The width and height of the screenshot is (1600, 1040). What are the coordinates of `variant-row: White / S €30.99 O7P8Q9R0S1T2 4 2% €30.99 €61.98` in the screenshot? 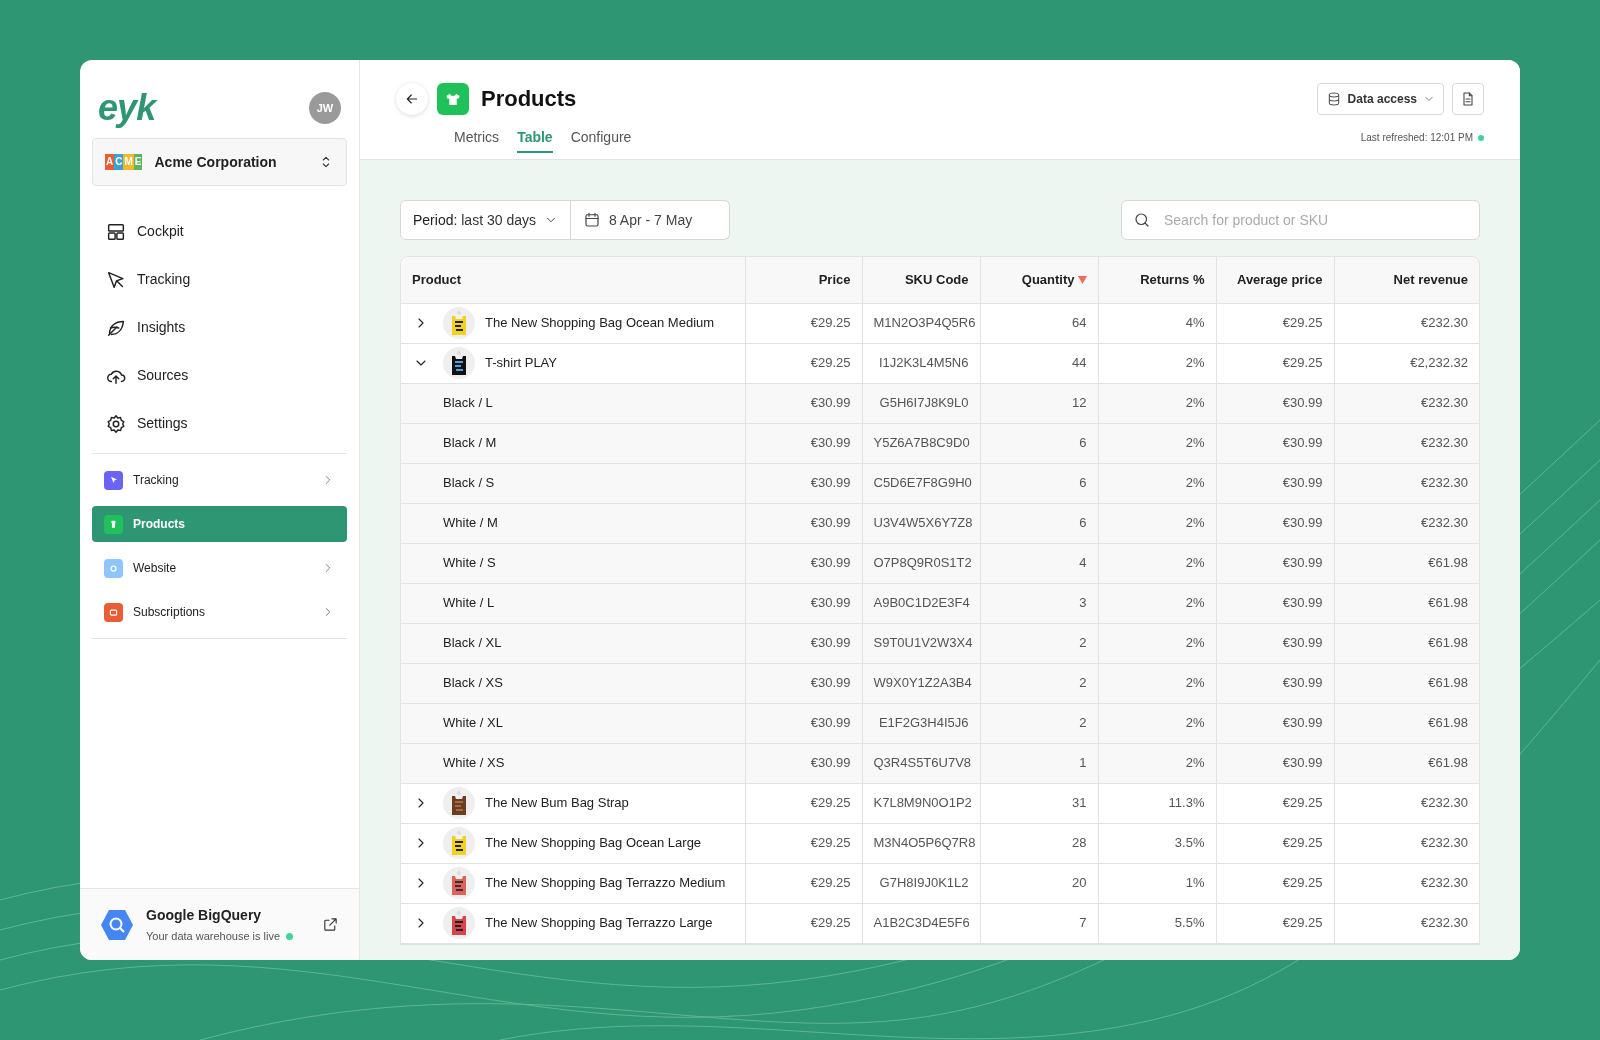 It's located at (940, 563).